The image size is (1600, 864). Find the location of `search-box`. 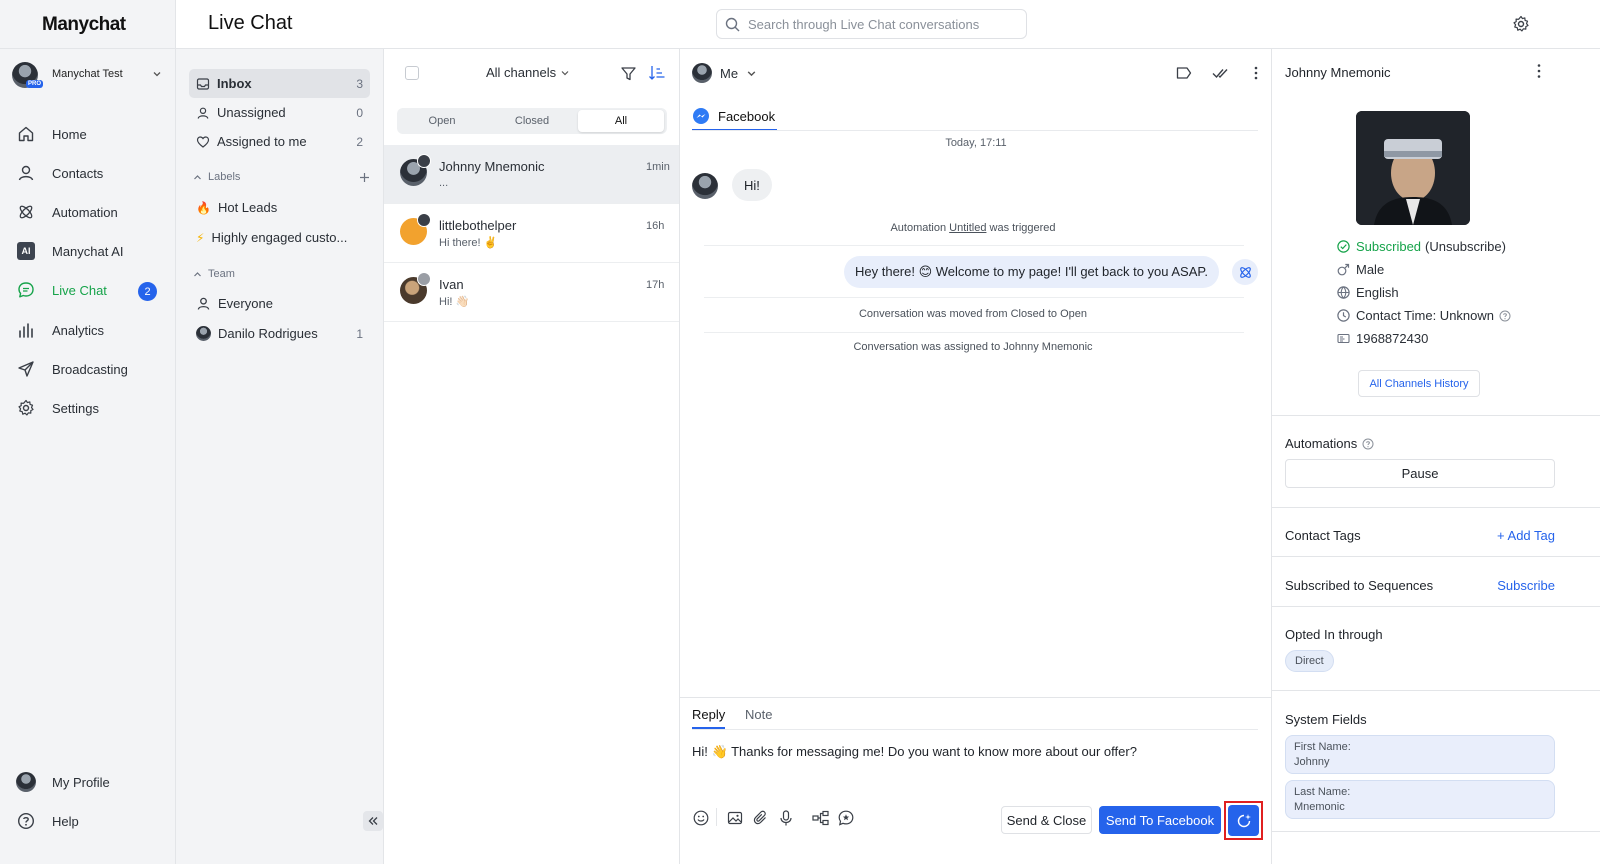

search-box is located at coordinates (871, 24).